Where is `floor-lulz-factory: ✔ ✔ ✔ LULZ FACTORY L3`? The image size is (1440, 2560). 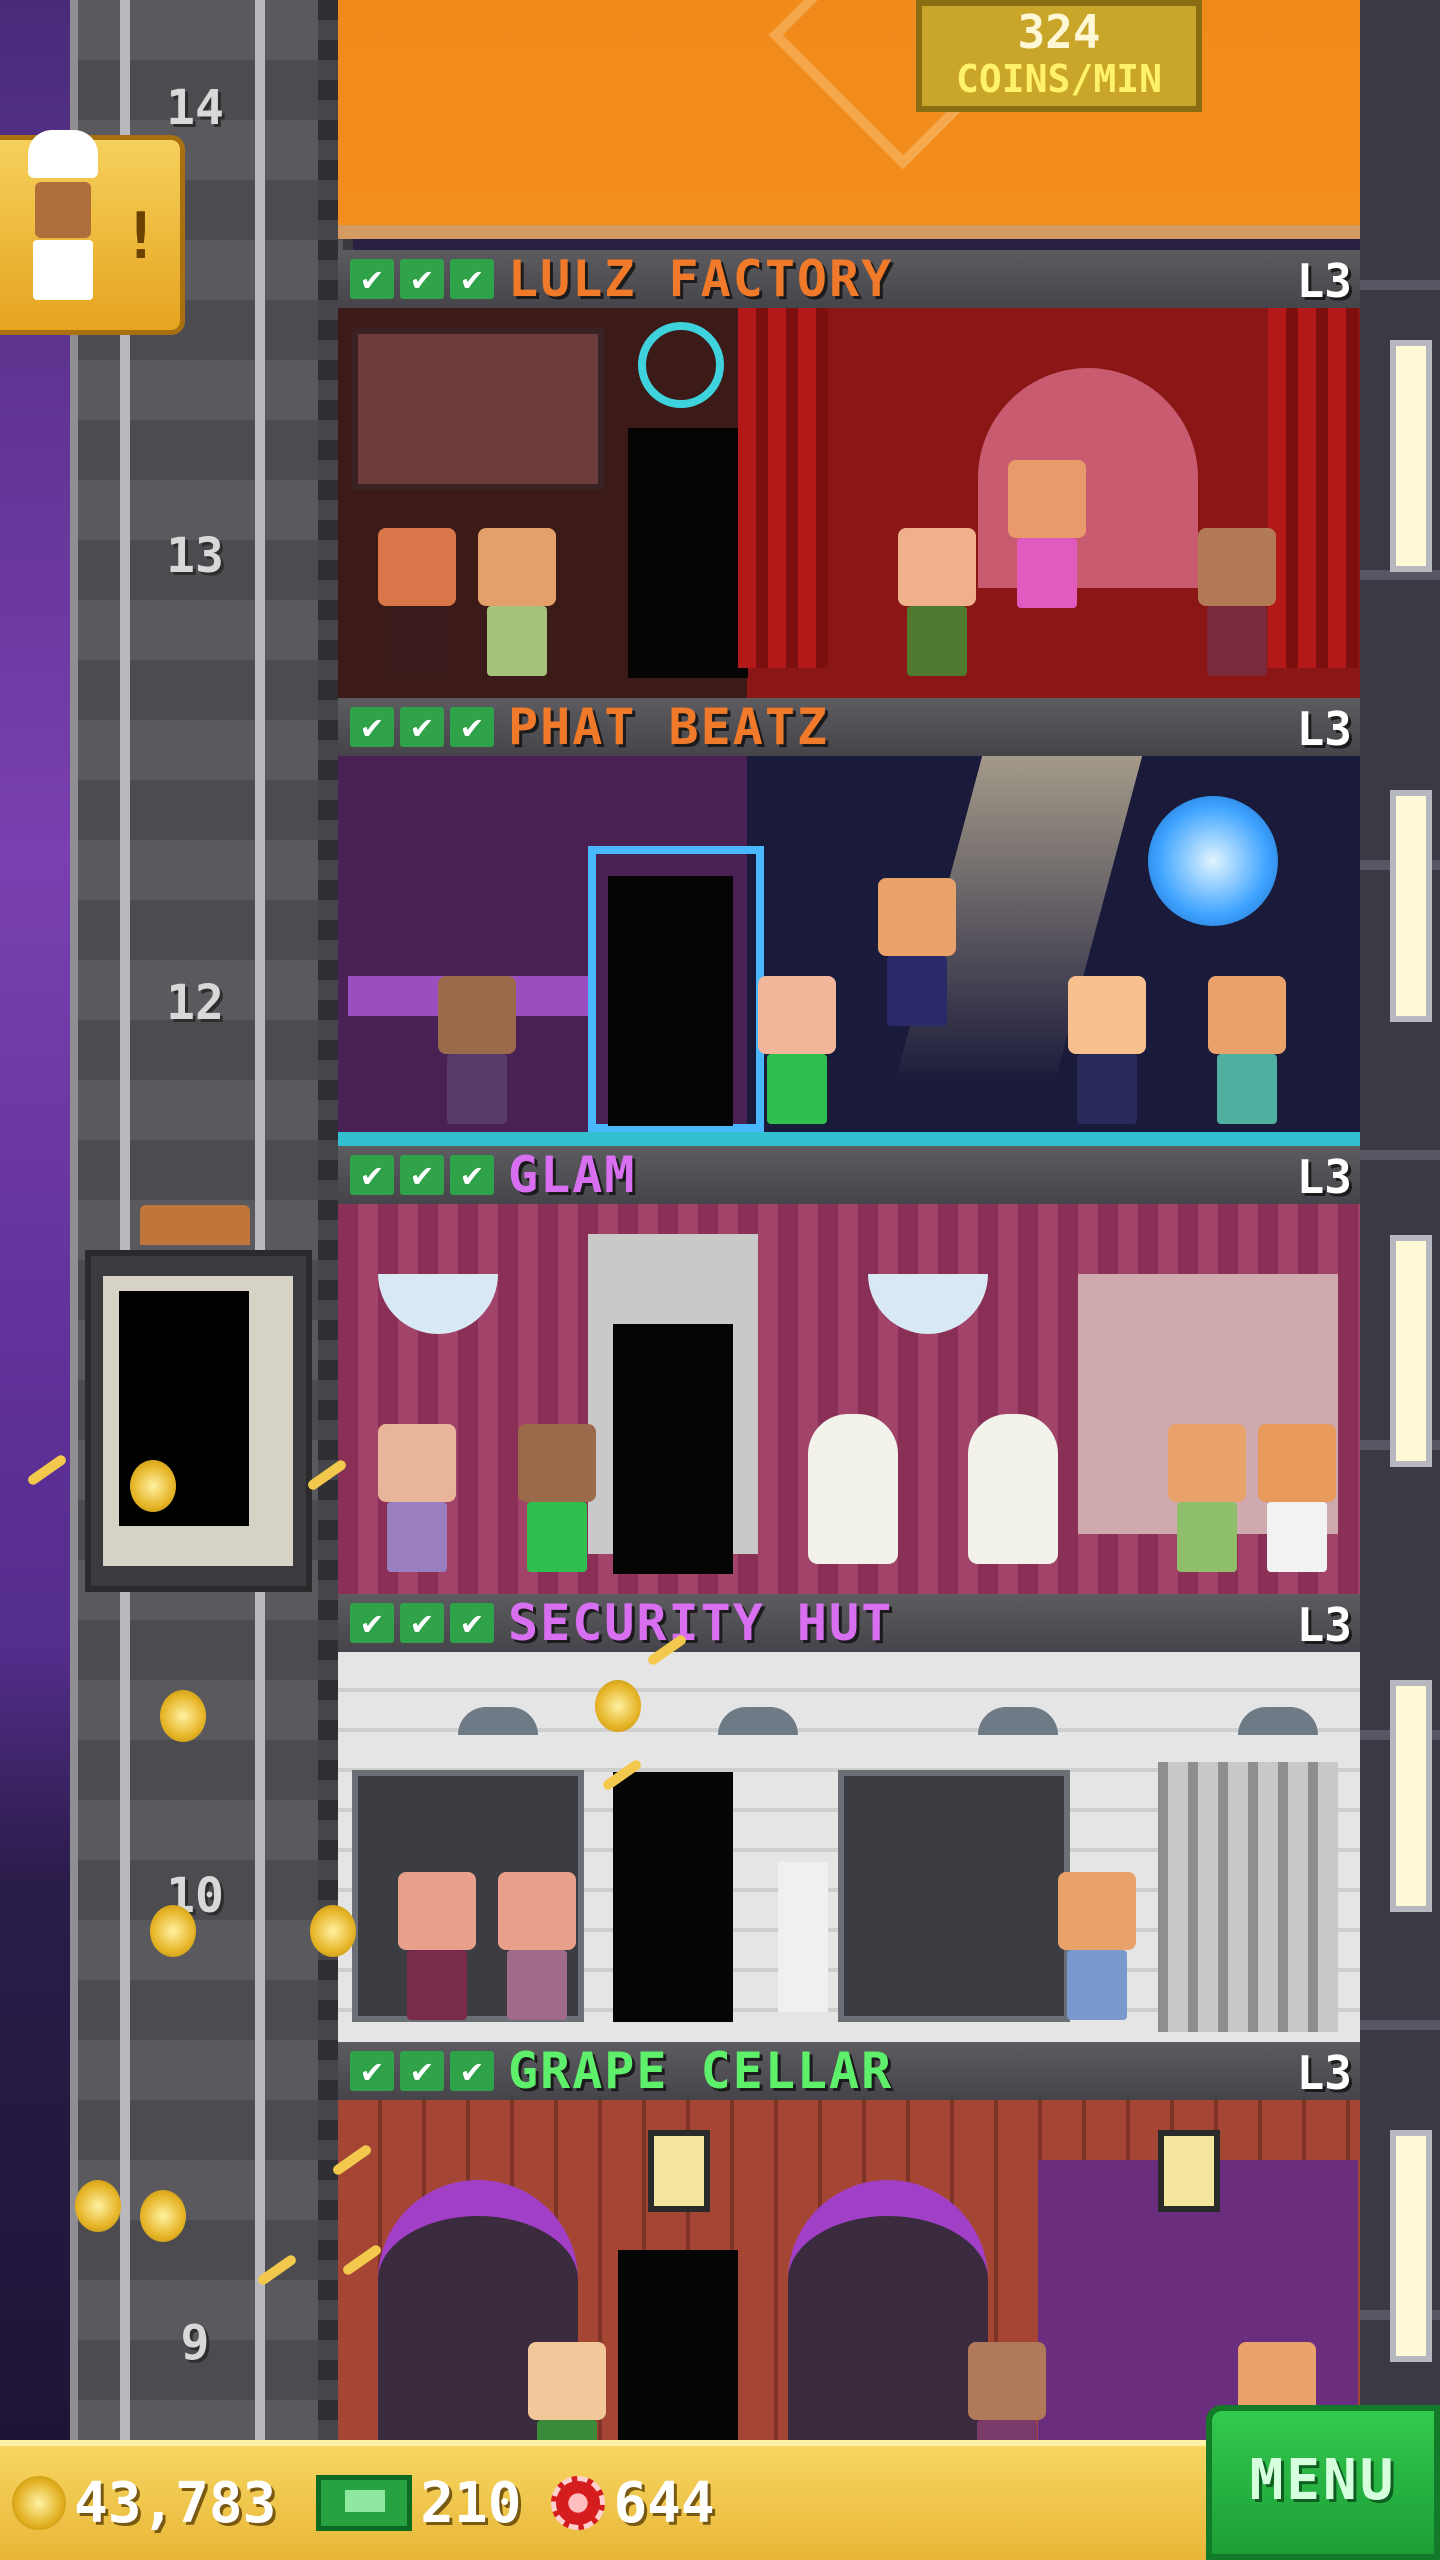 floor-lulz-factory: ✔ ✔ ✔ LULZ FACTORY L3 is located at coordinates (849, 474).